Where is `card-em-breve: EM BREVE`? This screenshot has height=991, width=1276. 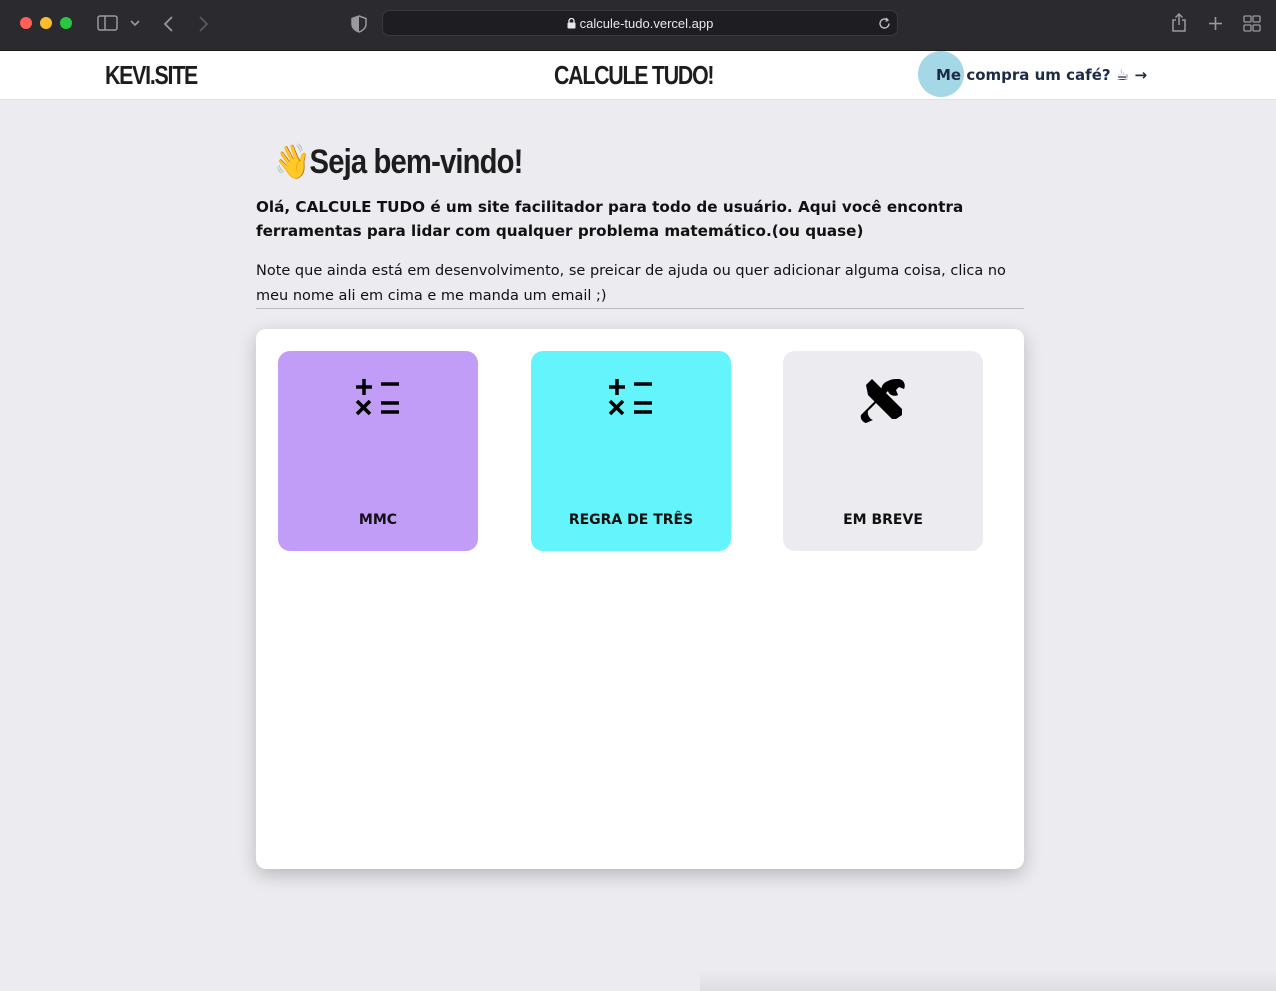
card-em-breve: EM BREVE is located at coordinates (883, 451).